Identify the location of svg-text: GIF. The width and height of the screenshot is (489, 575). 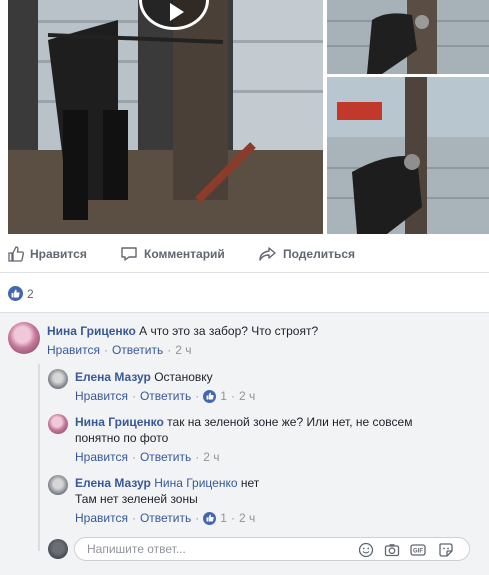
(418, 552).